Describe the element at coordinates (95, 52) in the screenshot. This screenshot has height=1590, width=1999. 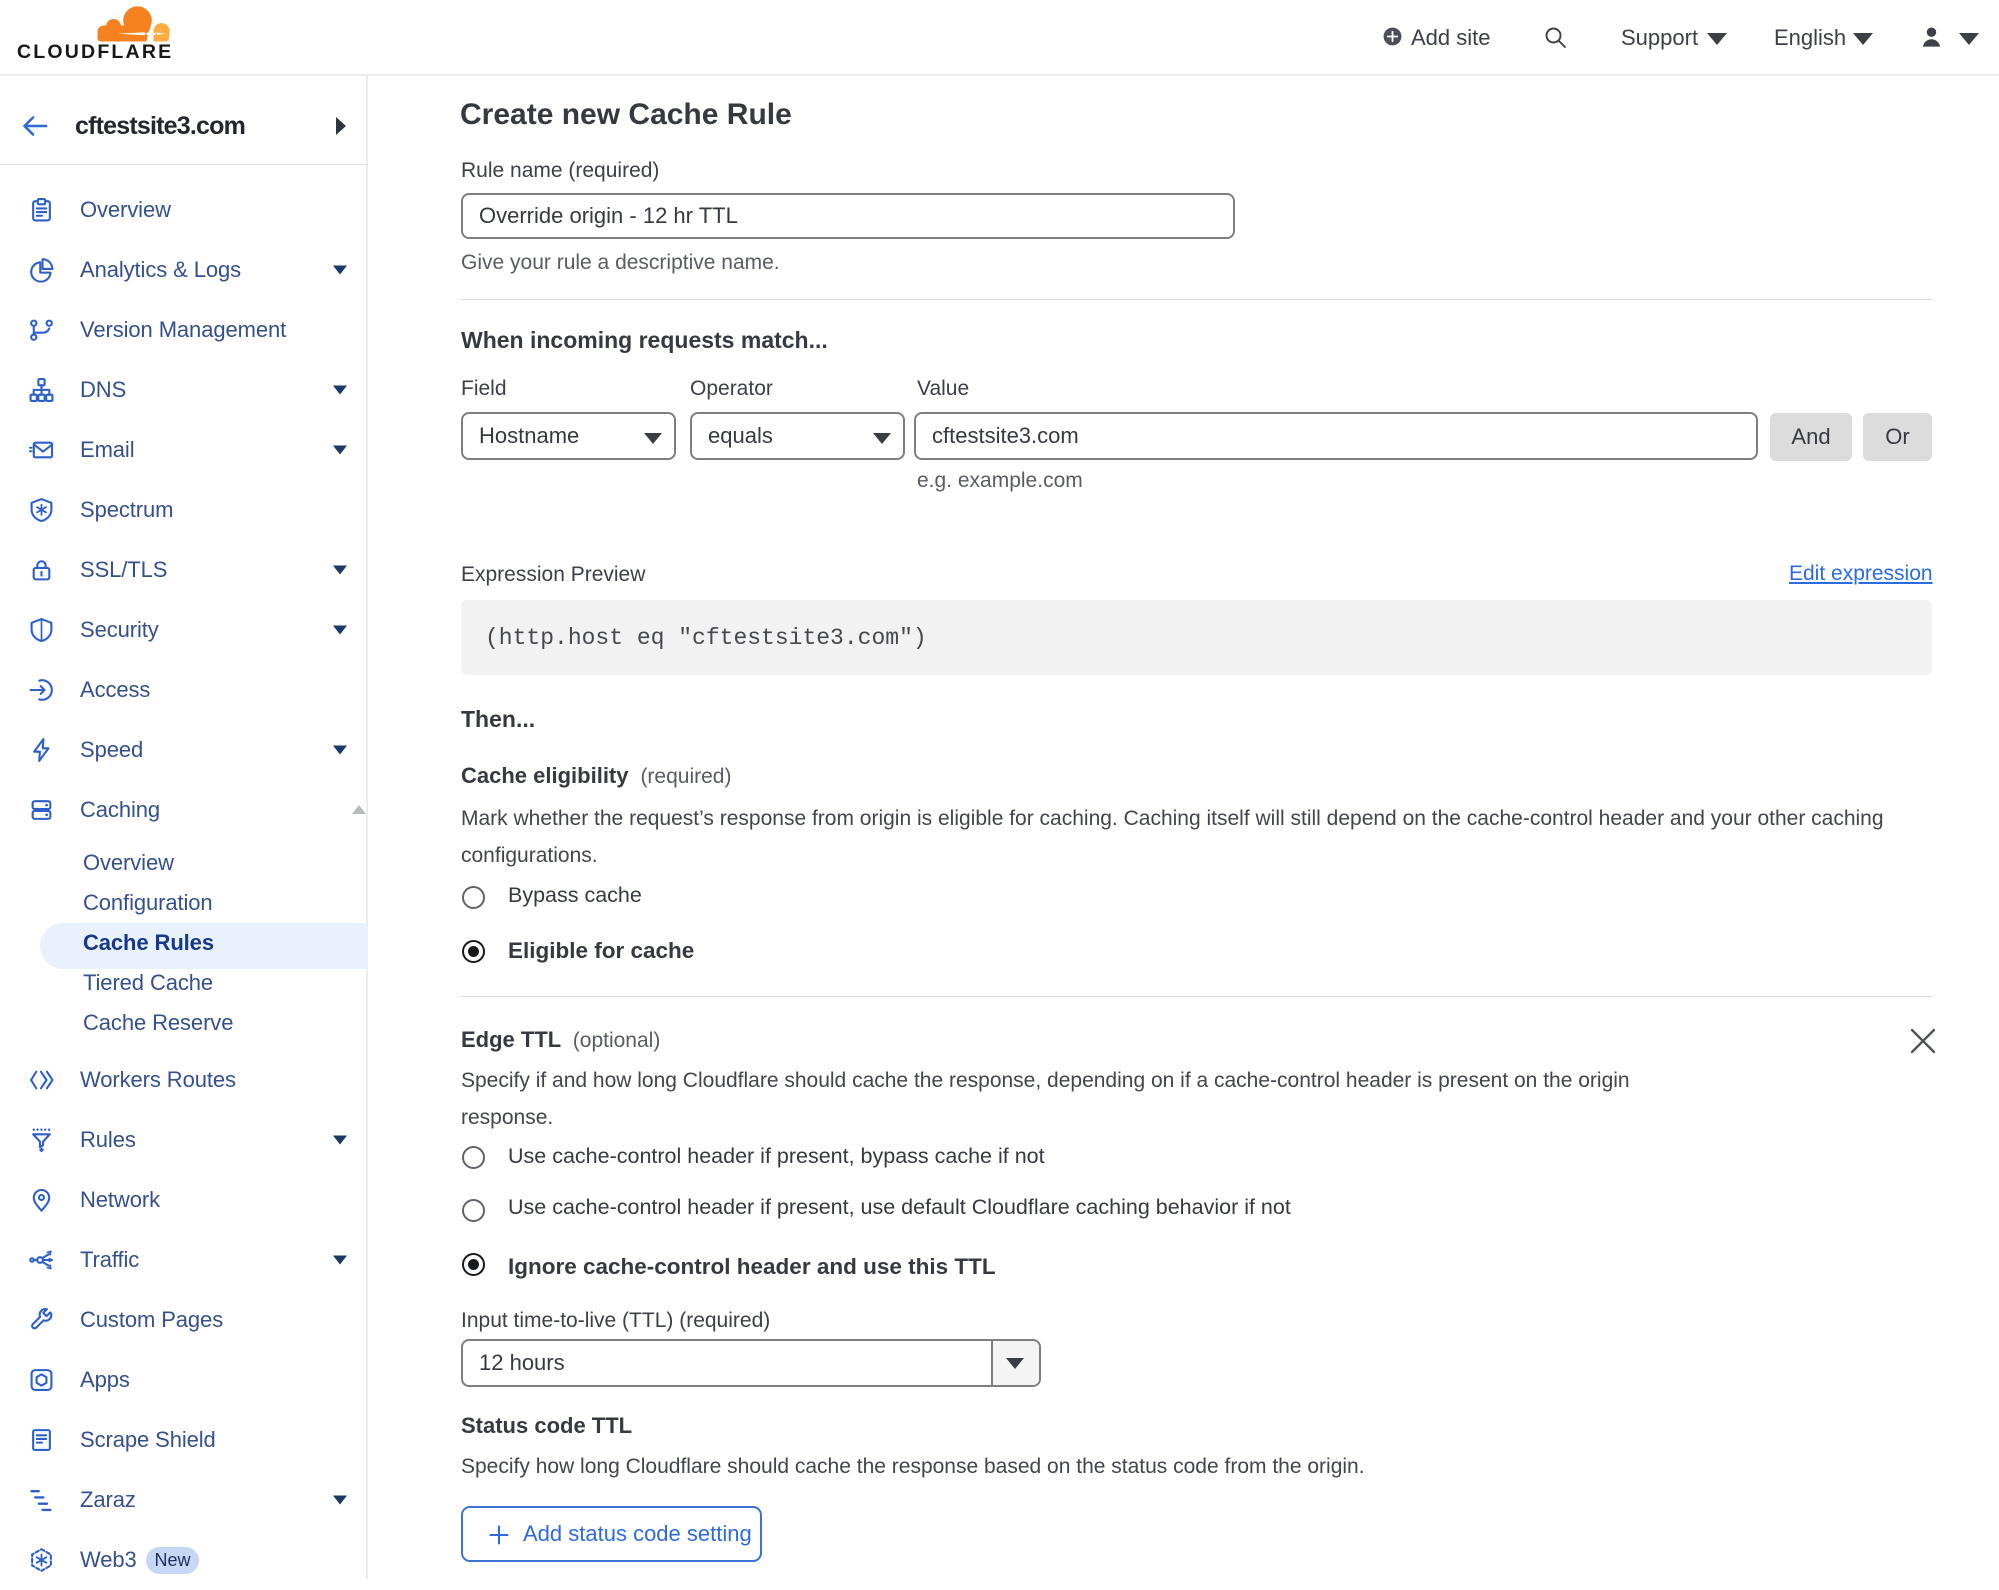
I see `svg-text: CLOUDFLARE` at that location.